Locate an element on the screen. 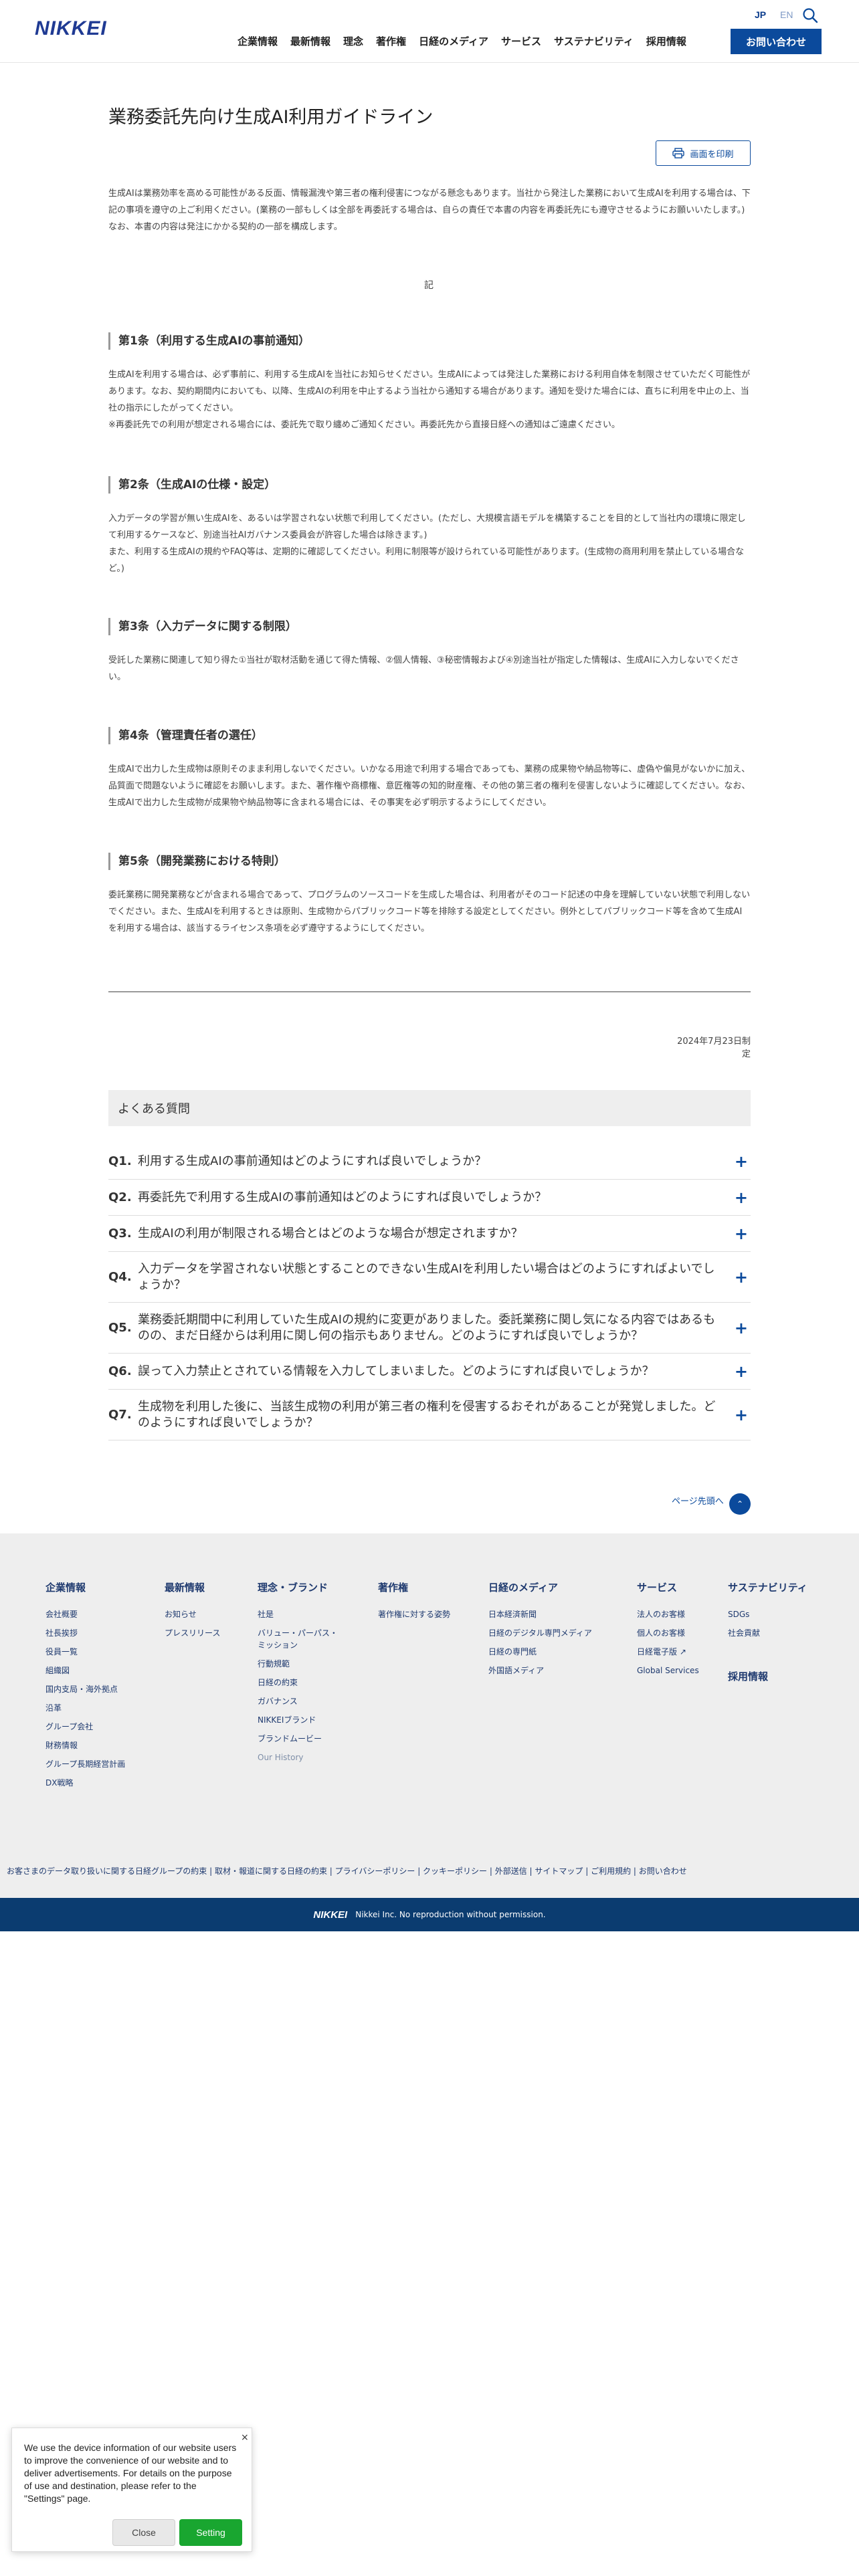 This screenshot has height=2576, width=859. nav-item-copyright: 著作権 is located at coordinates (391, 41).